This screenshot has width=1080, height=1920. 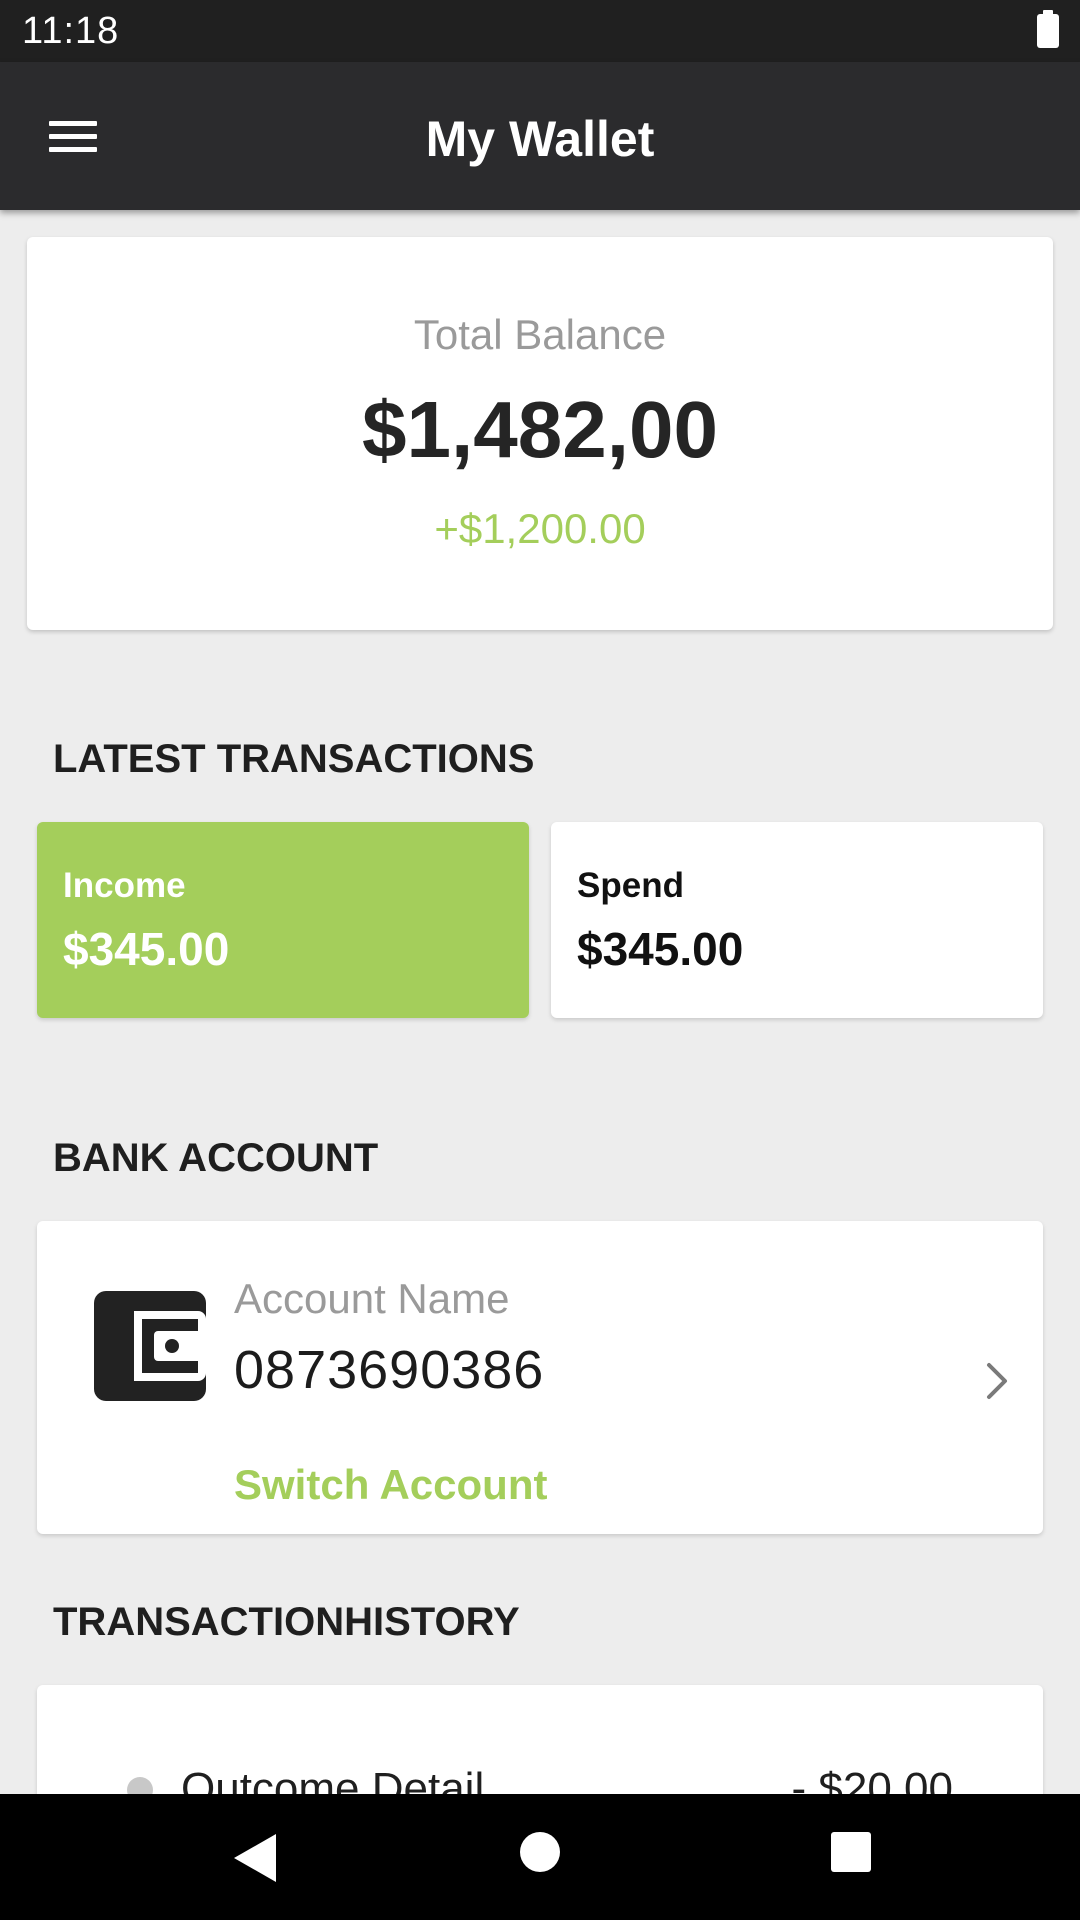 I want to click on status-time: 11:18, so click(x=71, y=31).